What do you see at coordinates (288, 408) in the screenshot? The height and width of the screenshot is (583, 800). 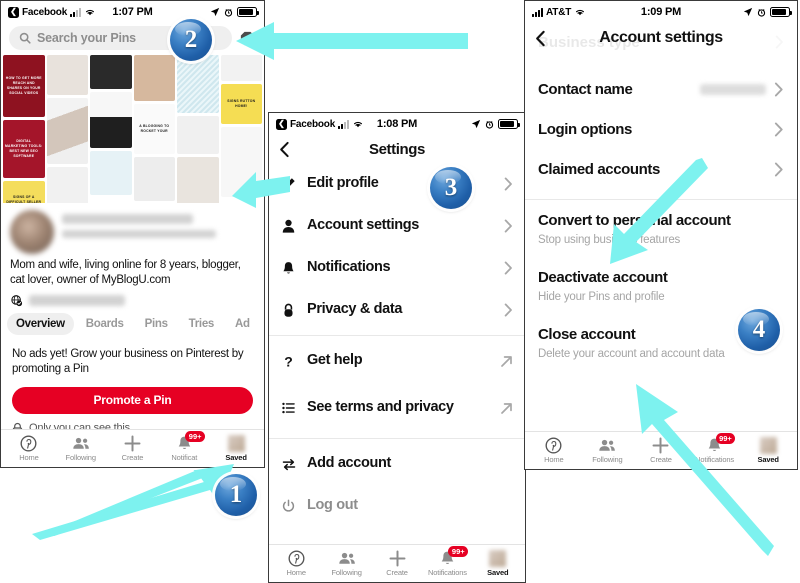 I see `list-icon` at bounding box center [288, 408].